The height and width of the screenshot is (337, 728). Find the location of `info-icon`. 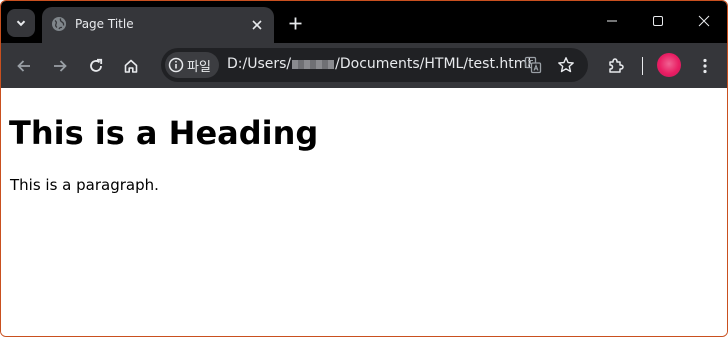

info-icon is located at coordinates (176, 65).